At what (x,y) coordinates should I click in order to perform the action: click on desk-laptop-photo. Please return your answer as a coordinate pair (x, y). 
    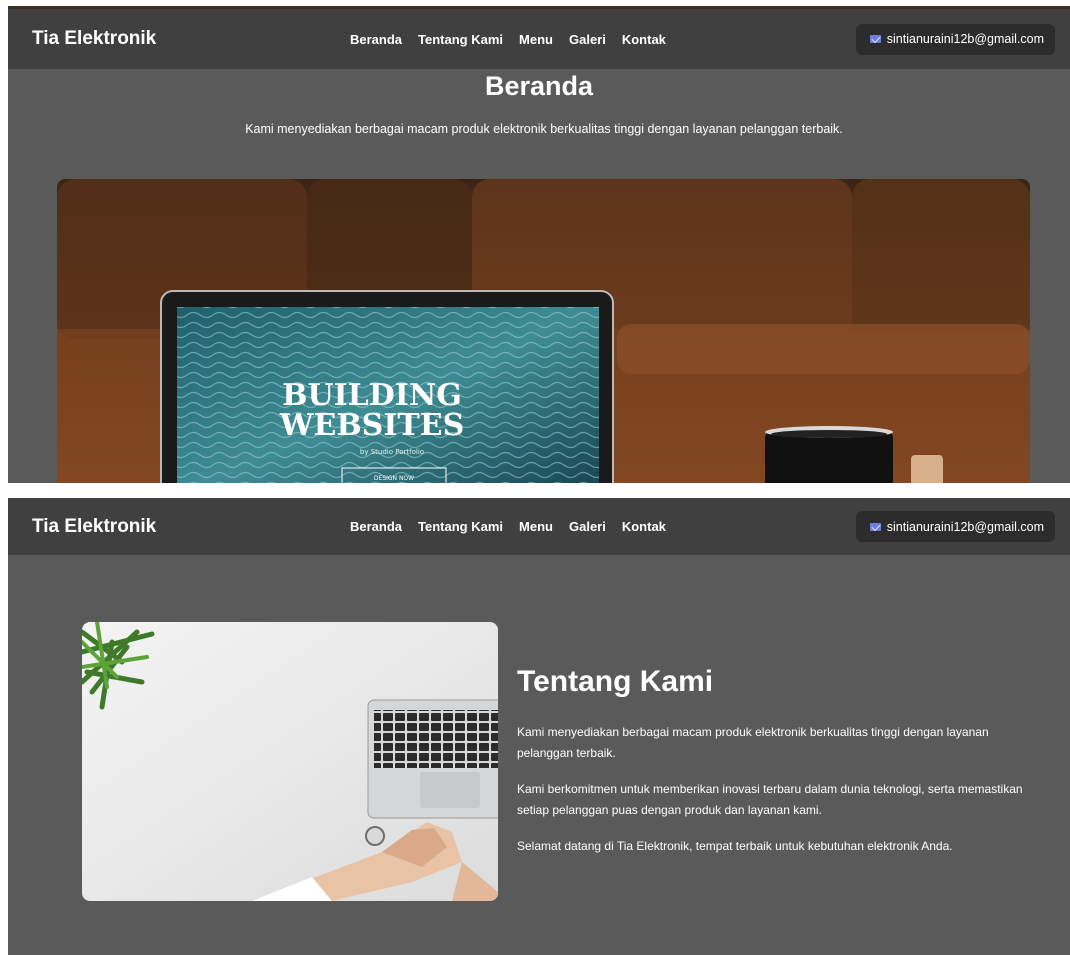
    Looking at the image, I should click on (290, 761).